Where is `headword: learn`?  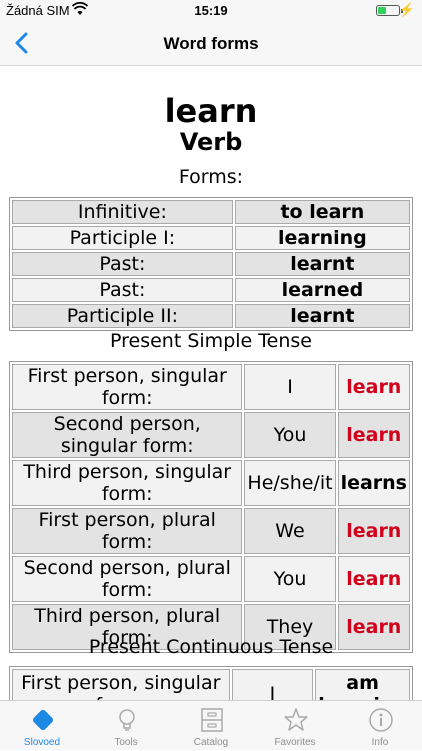
headword: learn is located at coordinates (211, 111).